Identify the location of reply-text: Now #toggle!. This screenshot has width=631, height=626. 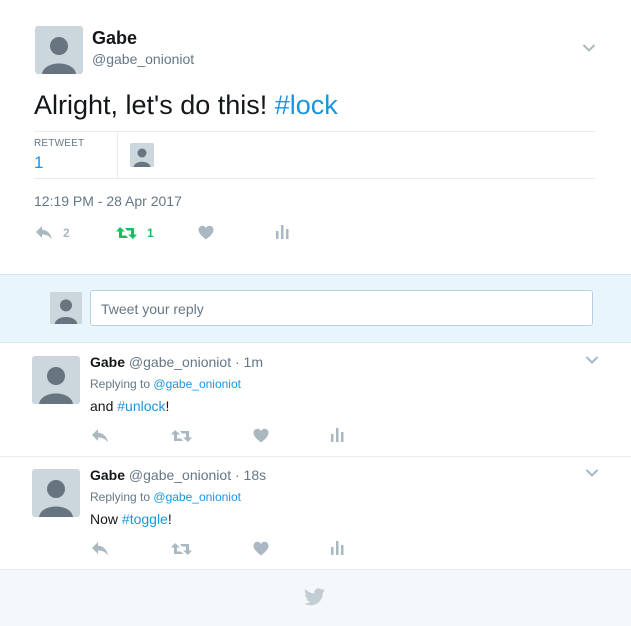
(131, 519).